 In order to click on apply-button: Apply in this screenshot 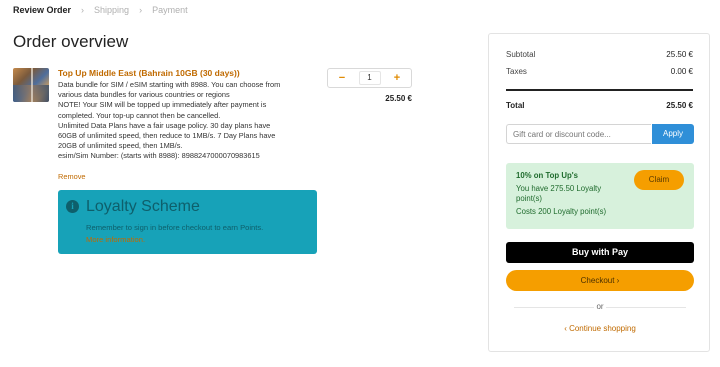, I will do `click(673, 134)`.